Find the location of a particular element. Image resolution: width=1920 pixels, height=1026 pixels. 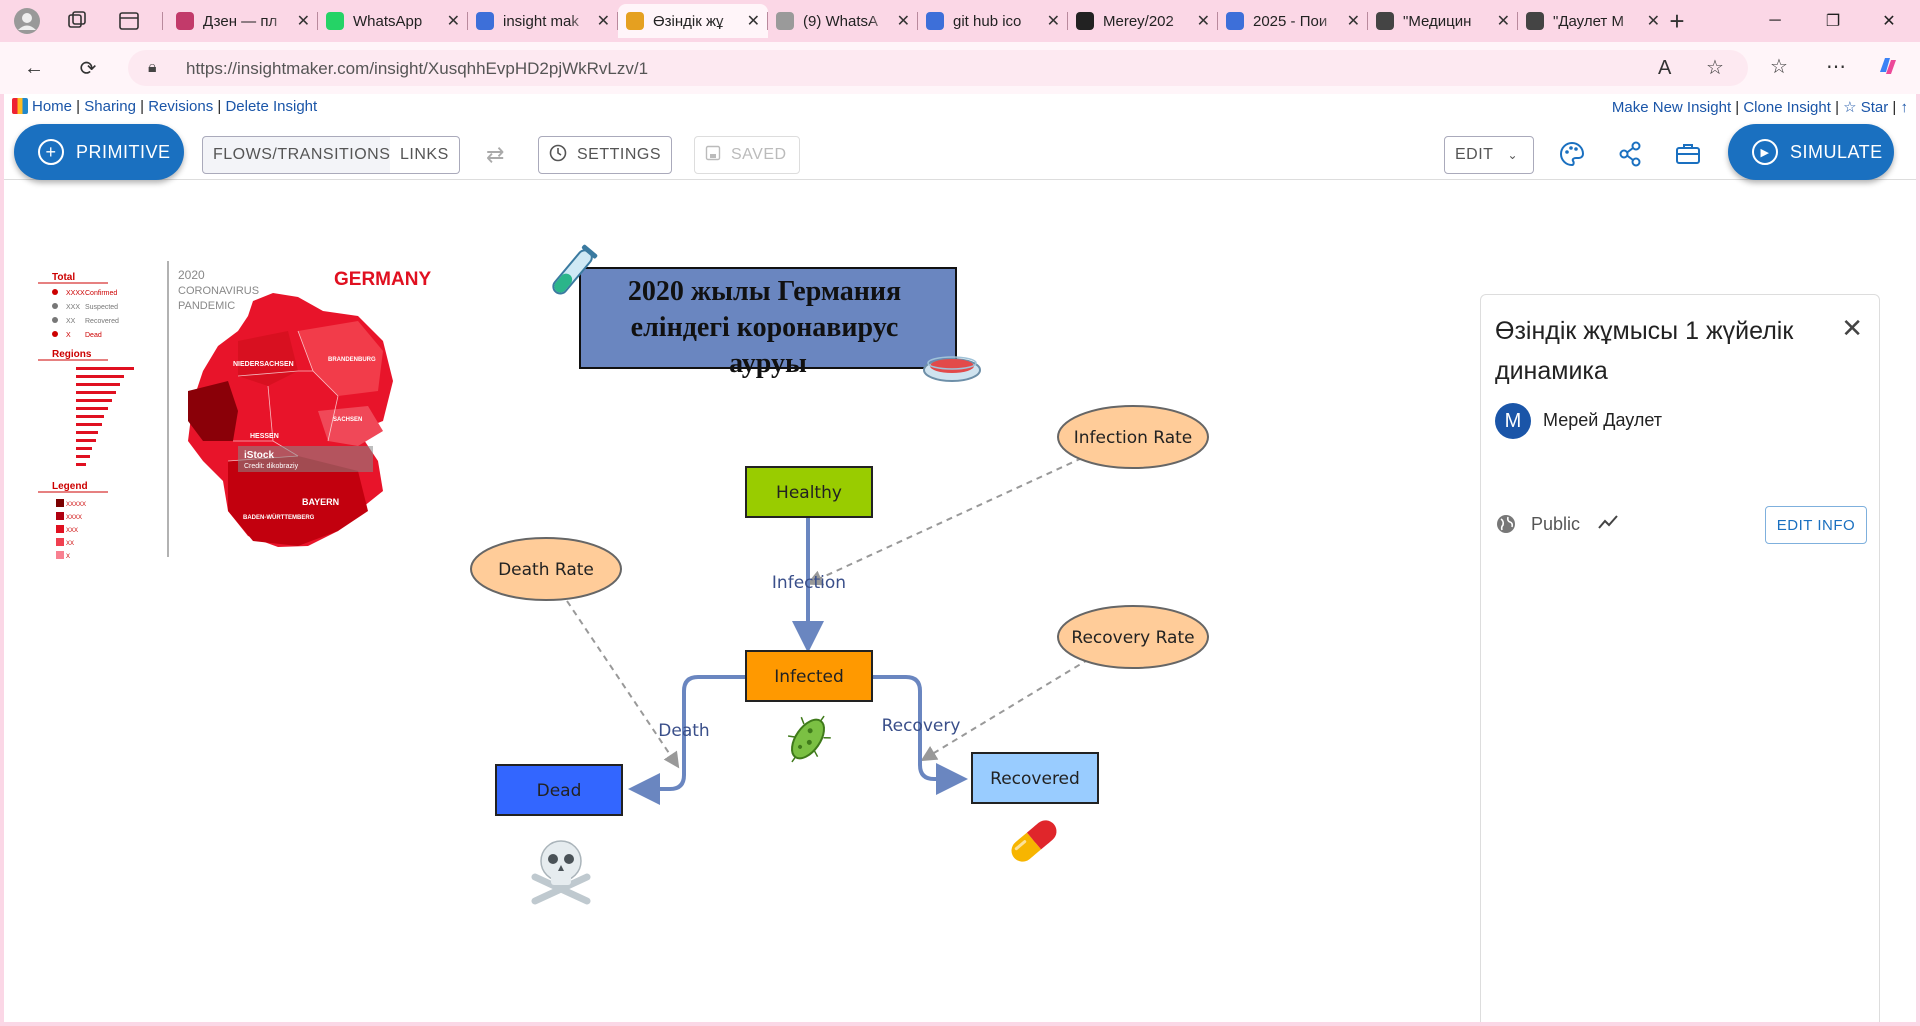

favorite-star-icon: ☆ is located at coordinates (1715, 67).